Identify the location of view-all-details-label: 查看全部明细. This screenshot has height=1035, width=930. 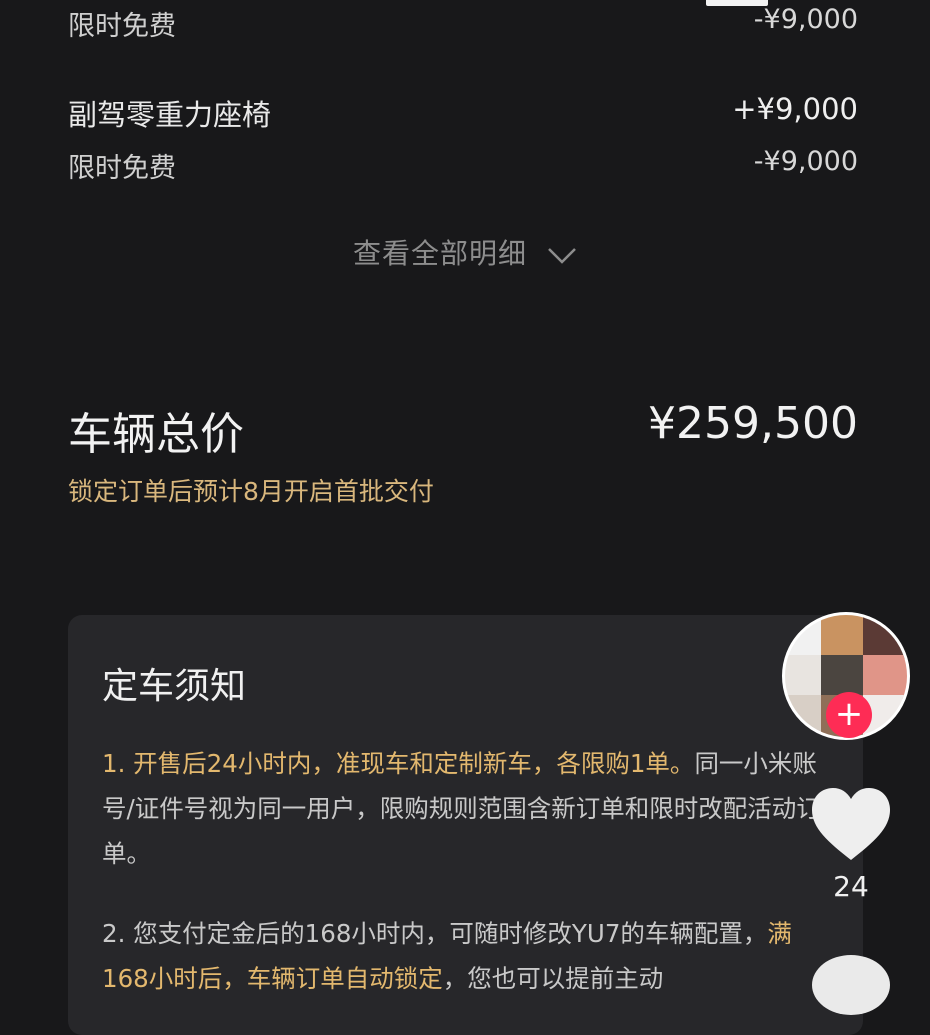
(440, 253).